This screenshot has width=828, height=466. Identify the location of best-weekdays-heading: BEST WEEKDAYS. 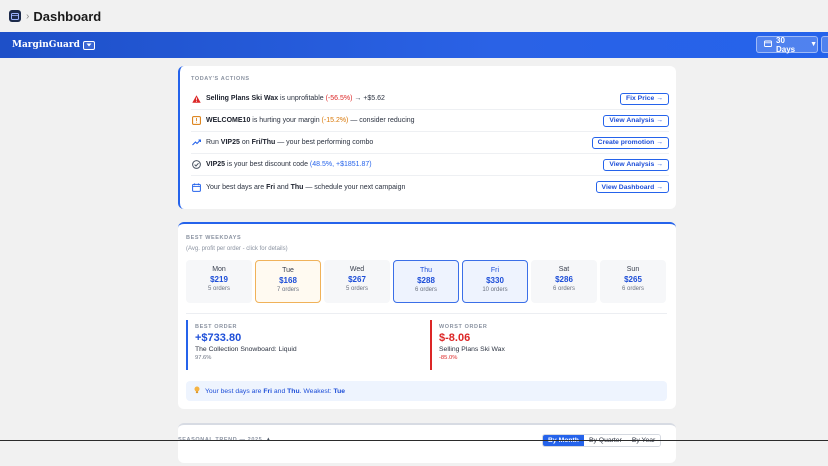
(214, 238).